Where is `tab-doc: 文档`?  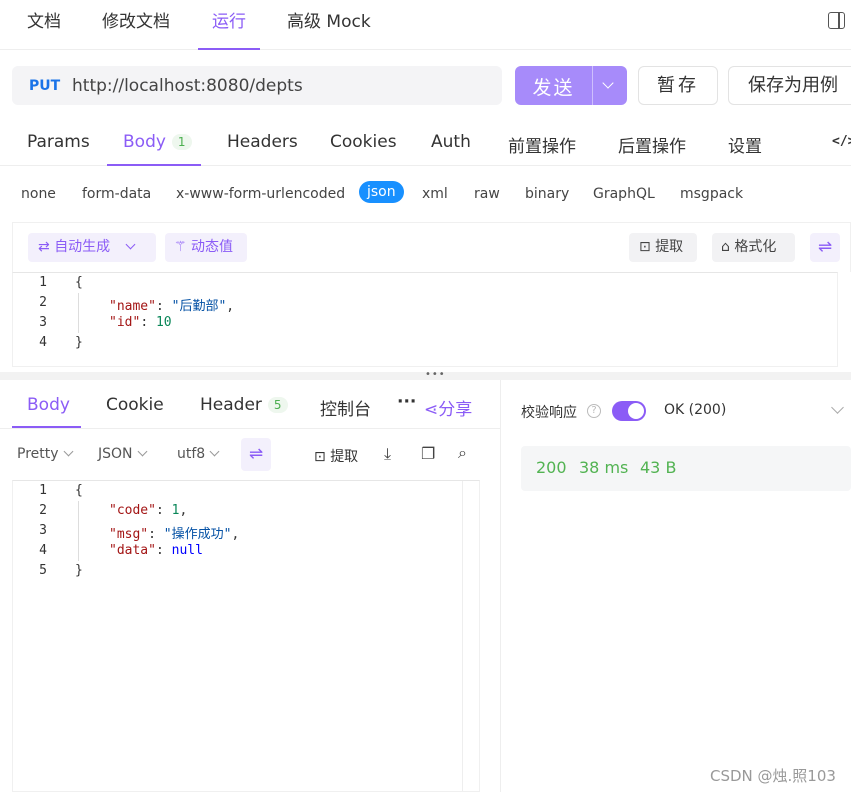 tab-doc: 文档 is located at coordinates (44, 30).